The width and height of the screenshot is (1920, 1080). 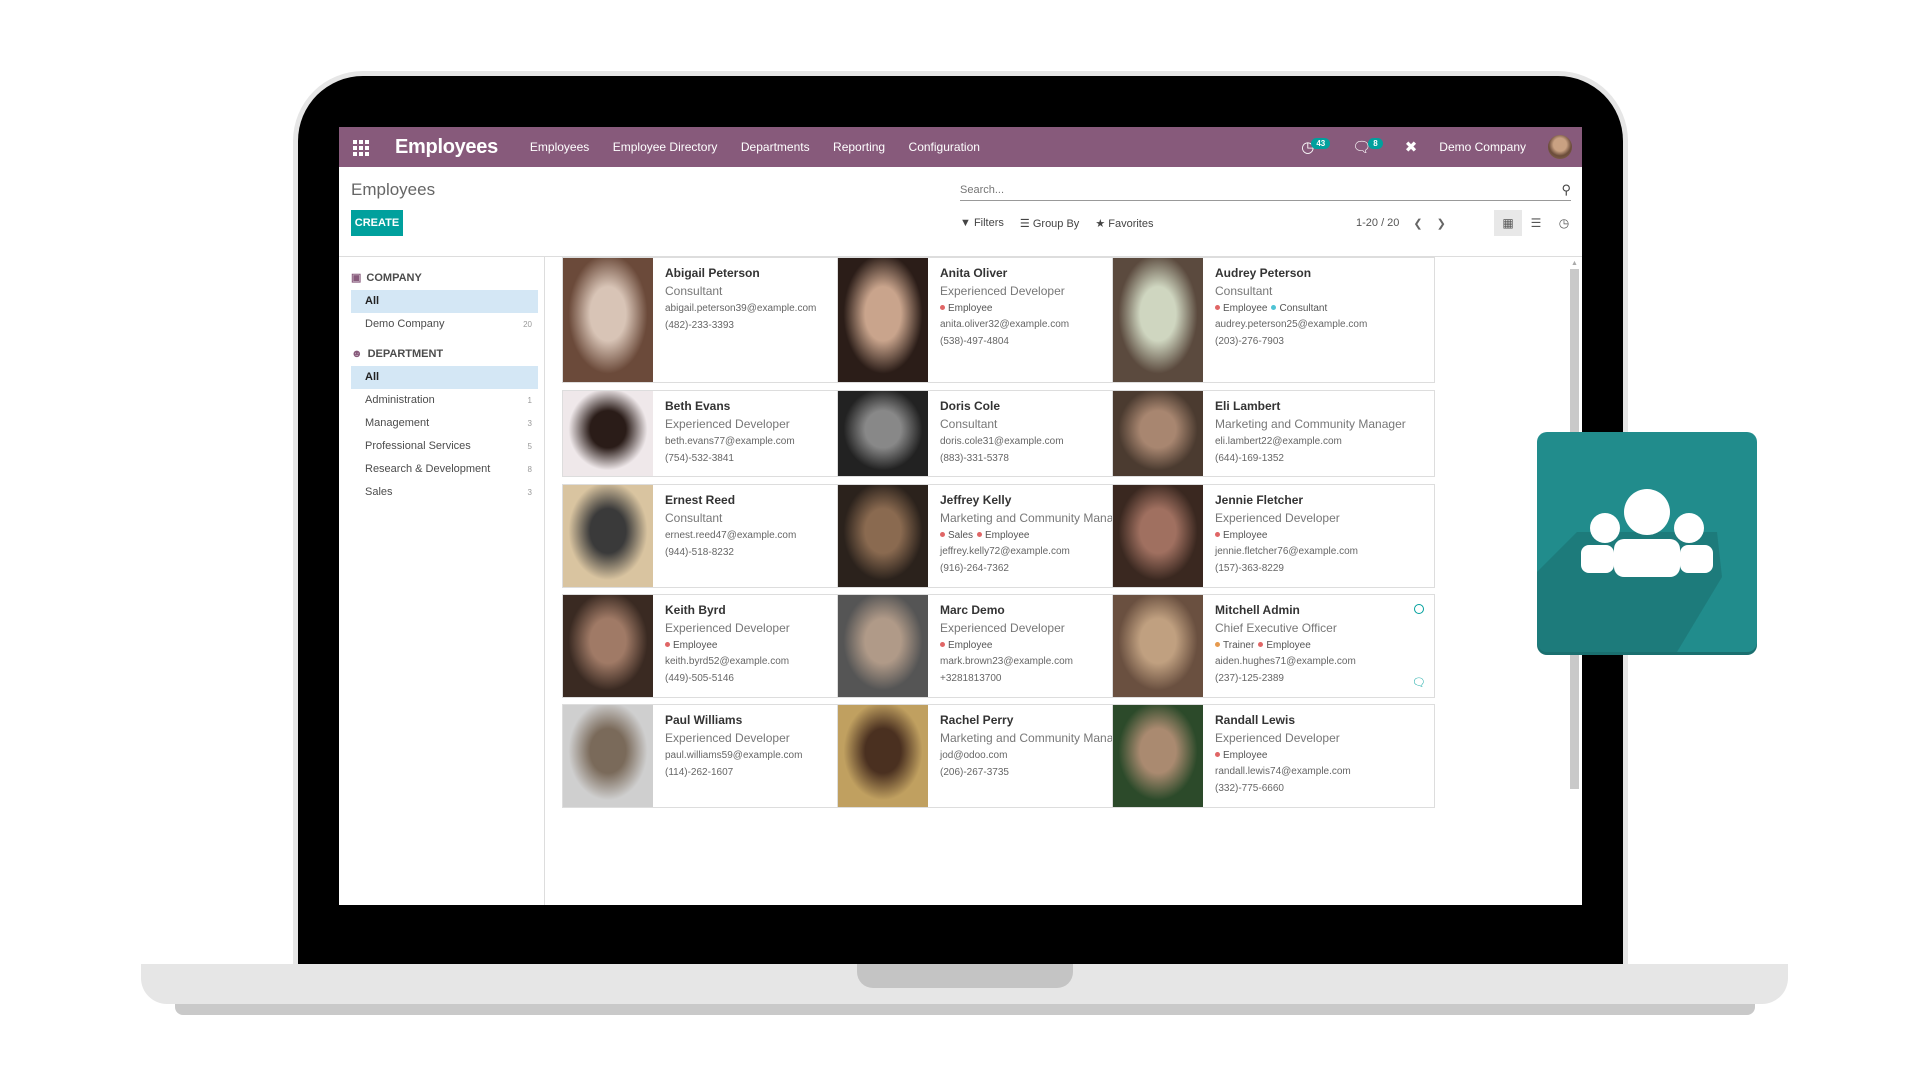 What do you see at coordinates (1441, 223) in the screenshot?
I see `pager-next-icon: ❯` at bounding box center [1441, 223].